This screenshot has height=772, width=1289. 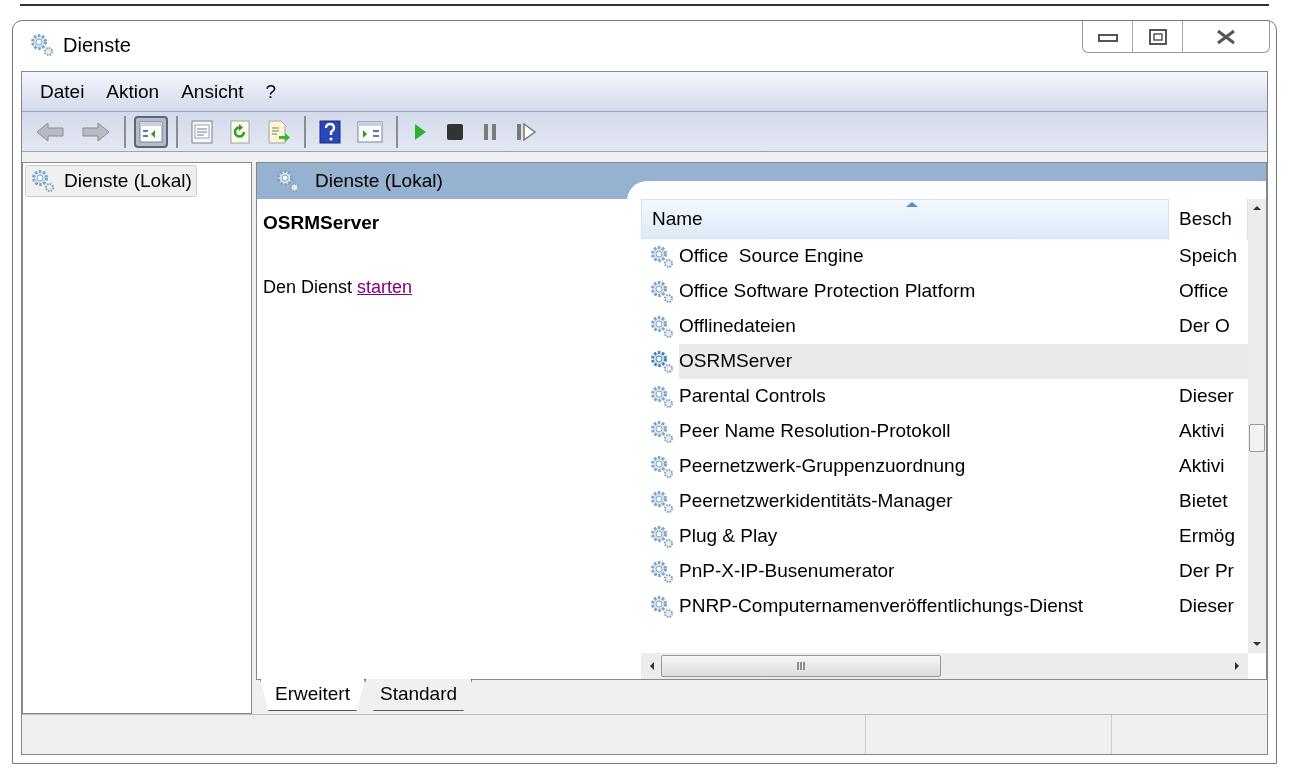 What do you see at coordinates (944, 571) in the screenshot?
I see `service-row: PnP-X-IP-Busenumerator Der Pr` at bounding box center [944, 571].